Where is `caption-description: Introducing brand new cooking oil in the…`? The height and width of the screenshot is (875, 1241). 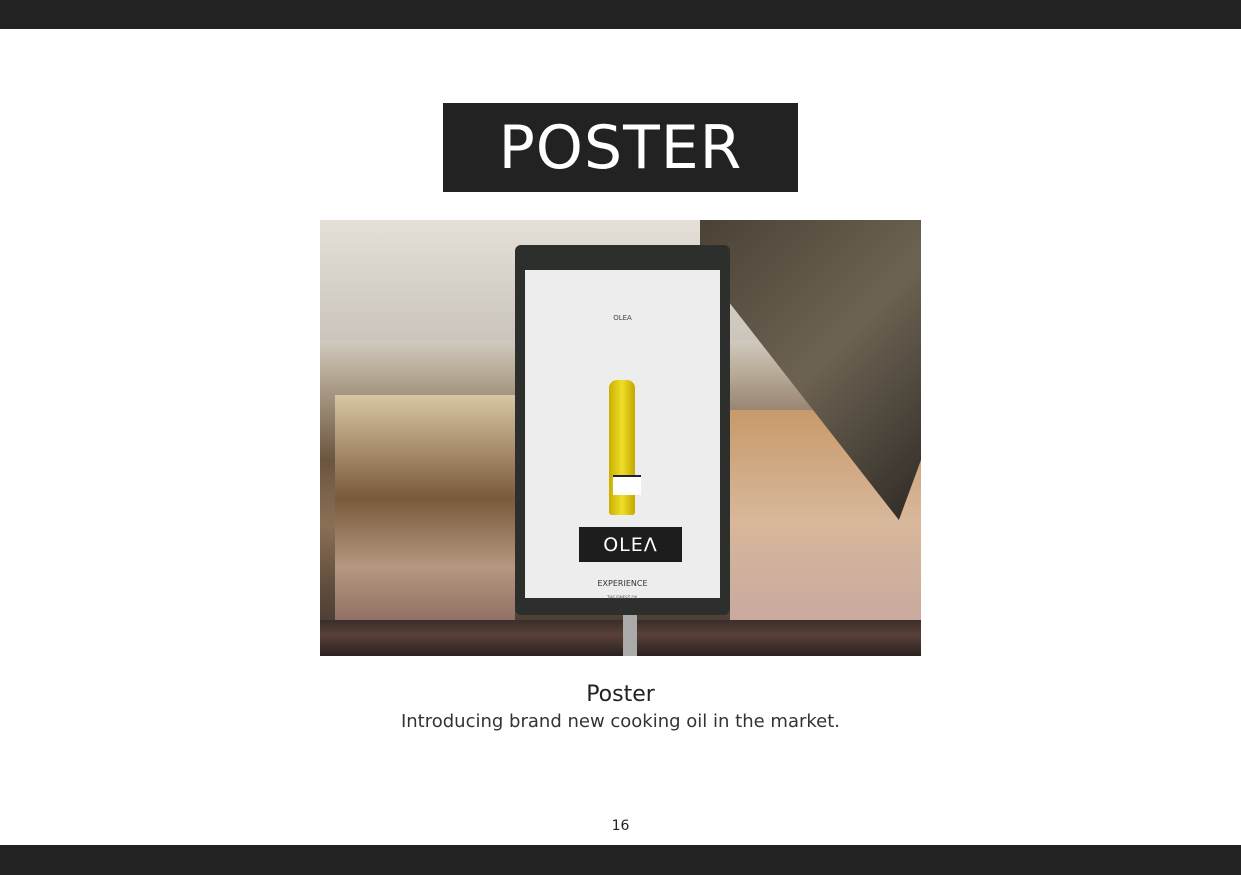
caption-description: Introducing brand new cooking oil in the… is located at coordinates (620, 721).